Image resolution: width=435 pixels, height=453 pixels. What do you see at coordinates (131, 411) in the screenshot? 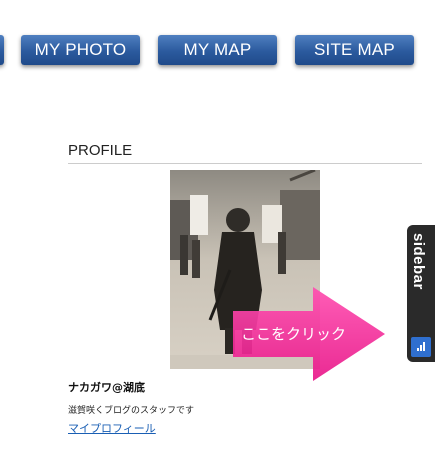
I see `profile-description: 滋賀咲くブログのスタッフです` at bounding box center [131, 411].